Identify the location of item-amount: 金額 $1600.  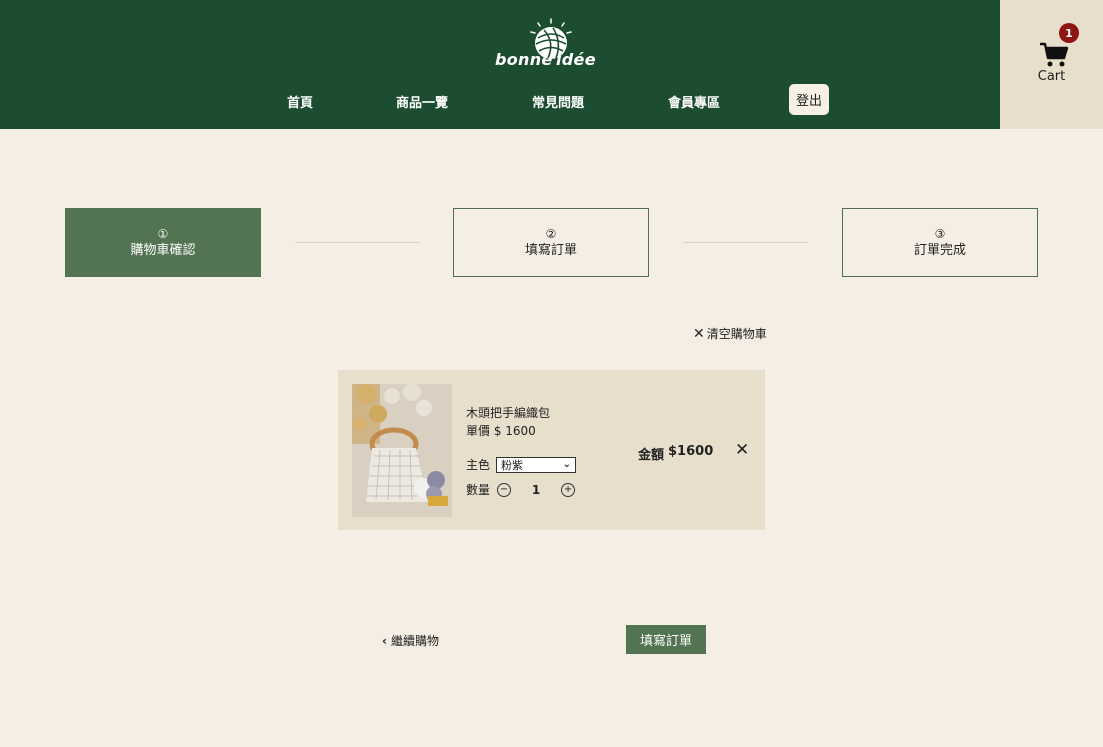
(675, 453).